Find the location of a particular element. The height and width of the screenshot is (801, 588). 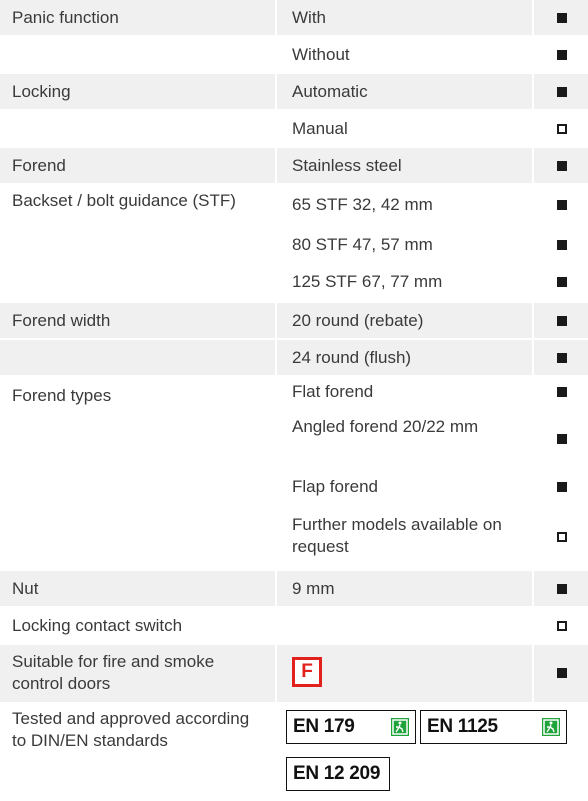

table-row: Locking Automatic is located at coordinates (294, 91).